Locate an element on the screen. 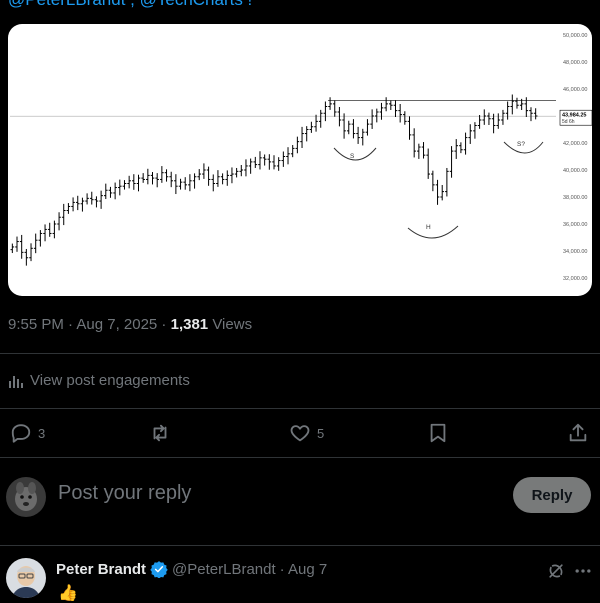  y-tick-label: 36,000.00 is located at coordinates (575, 225).